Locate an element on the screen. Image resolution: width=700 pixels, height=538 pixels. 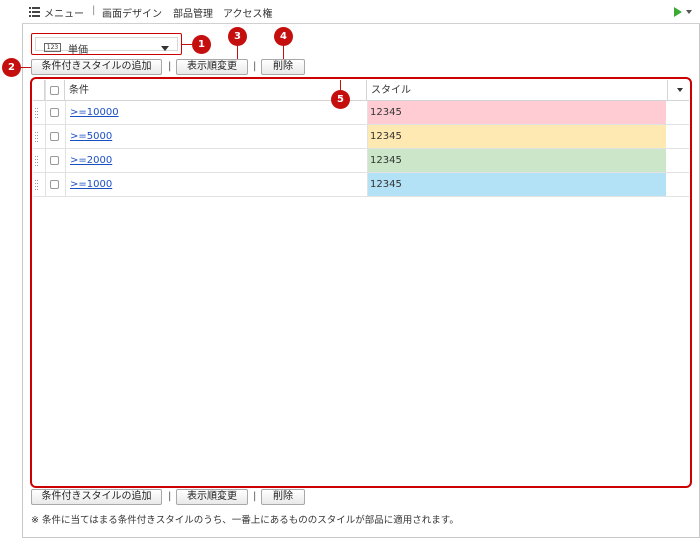
callout-5: 5 is located at coordinates (340, 99).